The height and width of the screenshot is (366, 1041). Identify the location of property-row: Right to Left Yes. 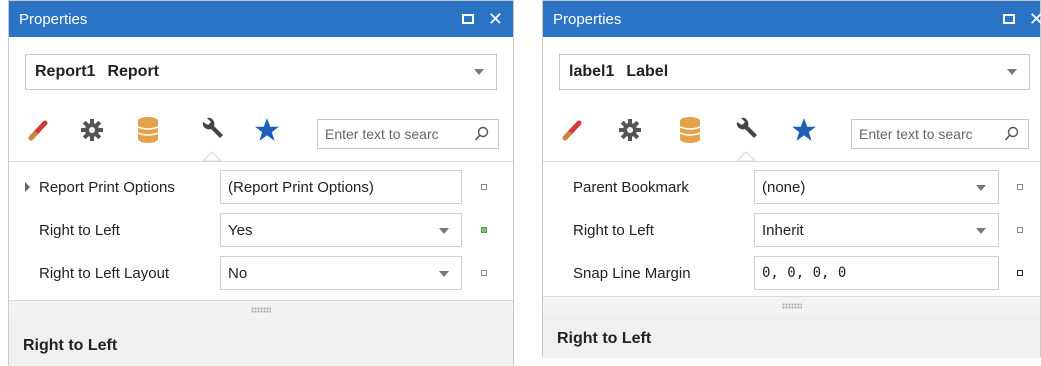
(261, 230).